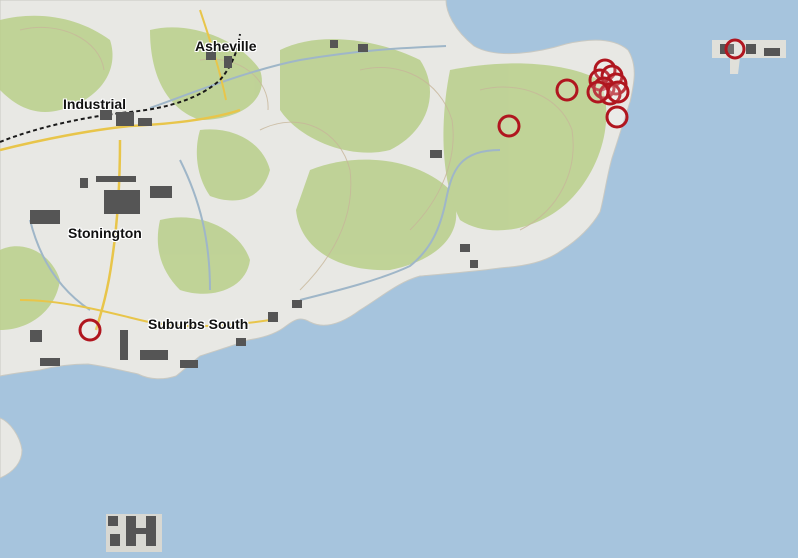  What do you see at coordinates (90, 330) in the screenshot?
I see `marker-suburbs-south` at bounding box center [90, 330].